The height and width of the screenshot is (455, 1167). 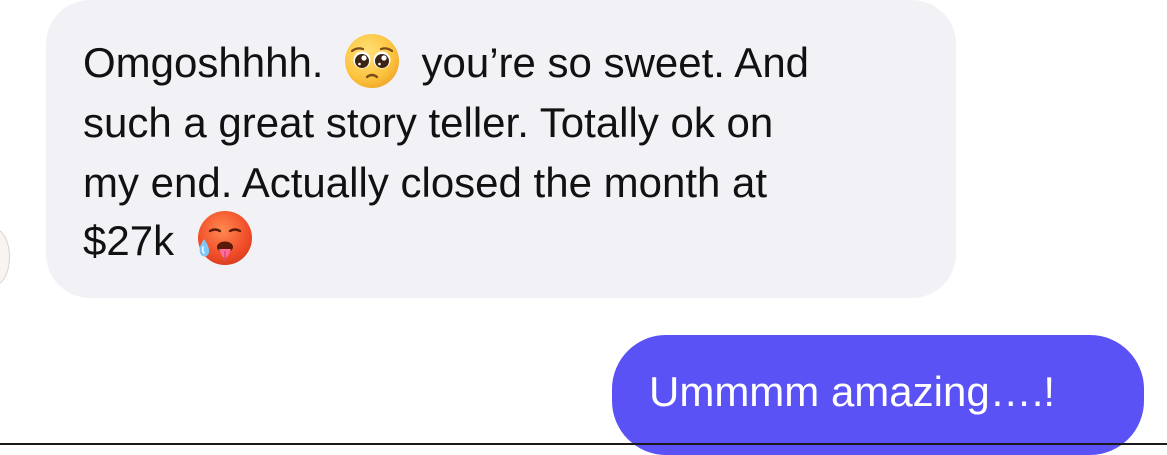 I want to click on message-text: such a great story teller. Totally ok on, so click(x=428, y=122).